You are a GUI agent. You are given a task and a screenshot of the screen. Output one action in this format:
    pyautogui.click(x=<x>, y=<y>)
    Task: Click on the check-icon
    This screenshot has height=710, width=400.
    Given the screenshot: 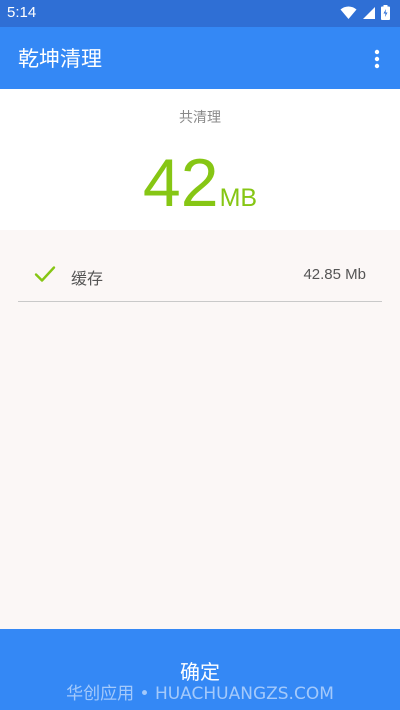 What is the action you would take?
    pyautogui.click(x=45, y=274)
    